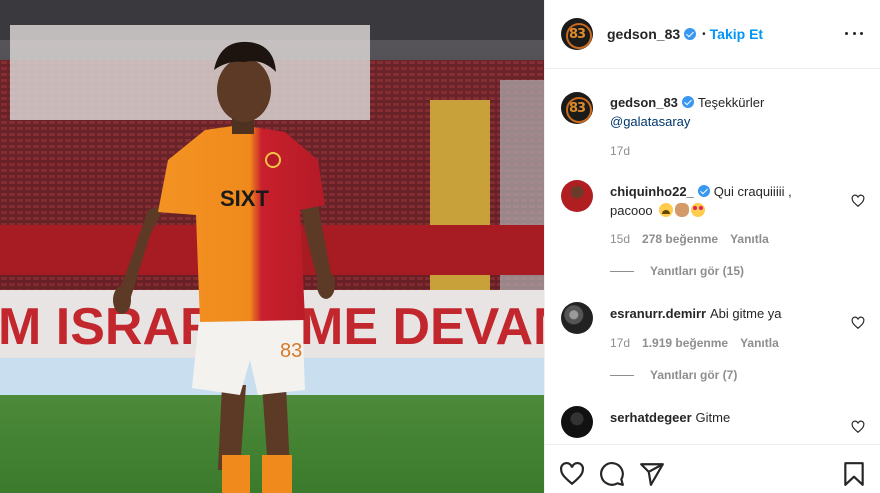  What do you see at coordinates (854, 33) in the screenshot?
I see `more-options-icon` at bounding box center [854, 33].